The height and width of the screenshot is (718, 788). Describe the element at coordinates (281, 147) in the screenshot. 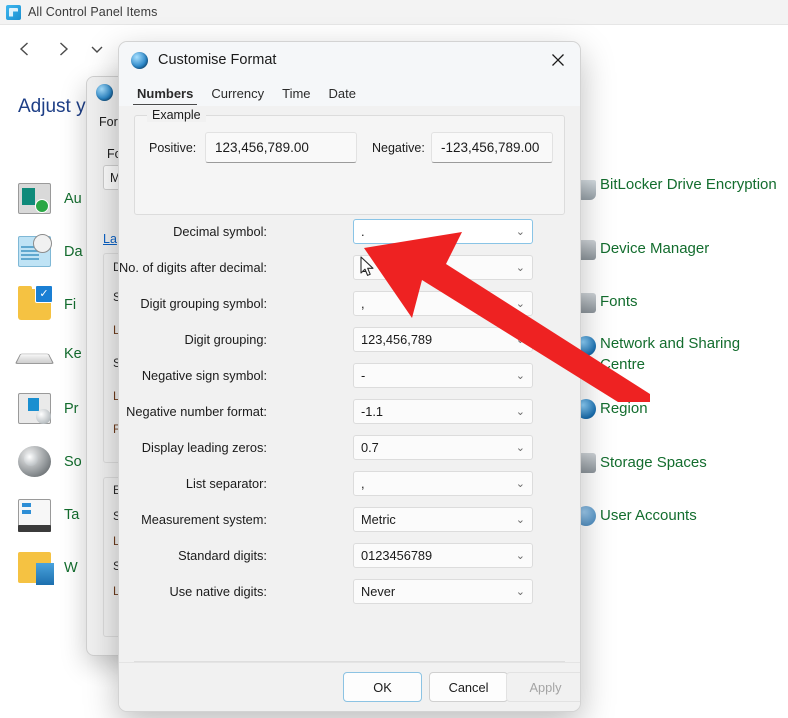

I see `positive-example-value: 123,456,789.00` at that location.